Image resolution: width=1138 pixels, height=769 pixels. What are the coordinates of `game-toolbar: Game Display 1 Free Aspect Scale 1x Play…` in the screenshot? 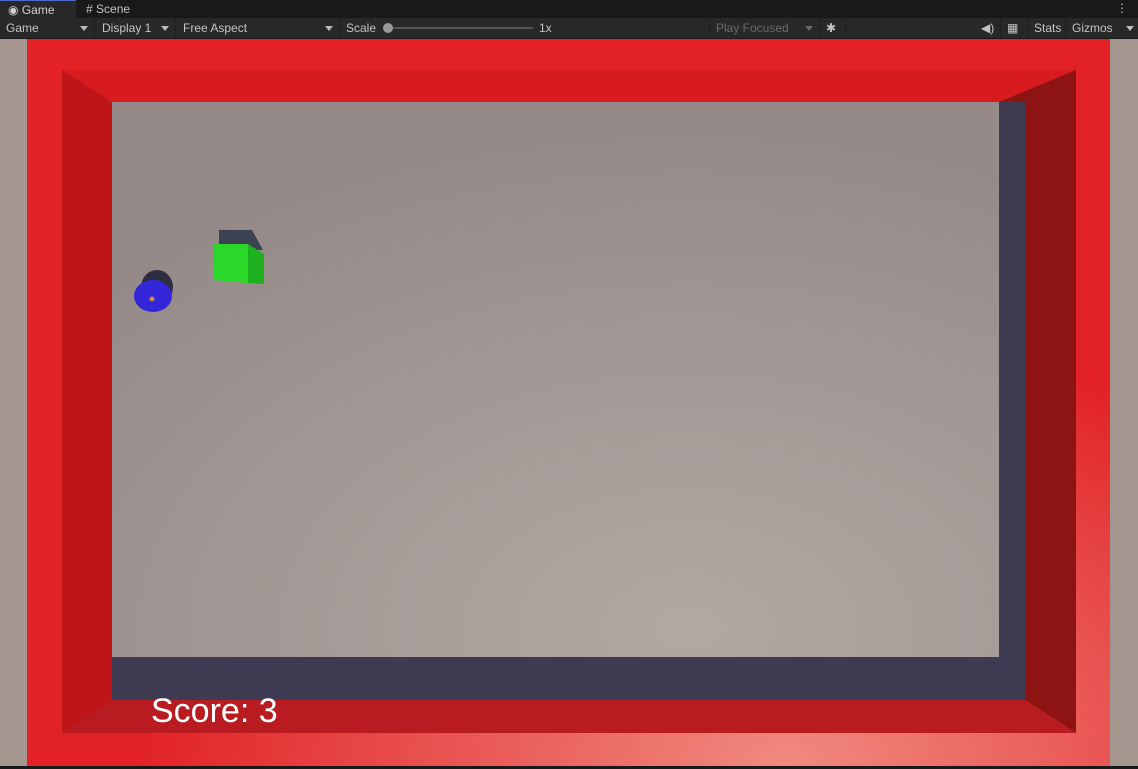 It's located at (569, 28).